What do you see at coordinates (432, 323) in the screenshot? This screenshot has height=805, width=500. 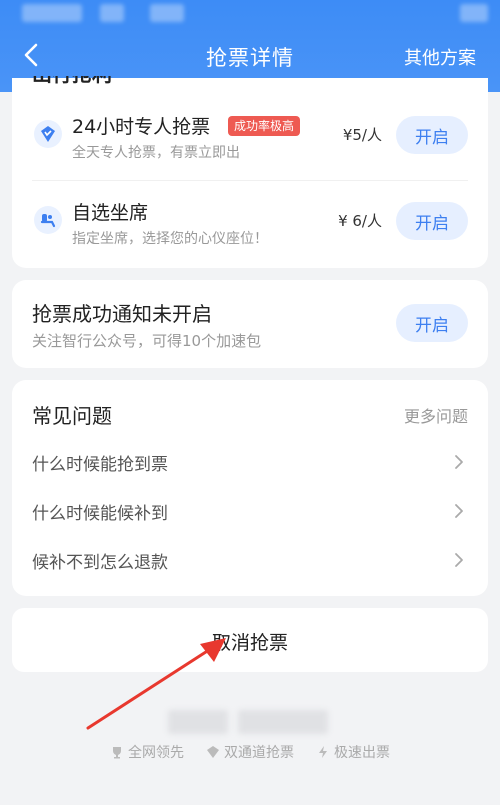 I see `enable-notify-button: 开启` at bounding box center [432, 323].